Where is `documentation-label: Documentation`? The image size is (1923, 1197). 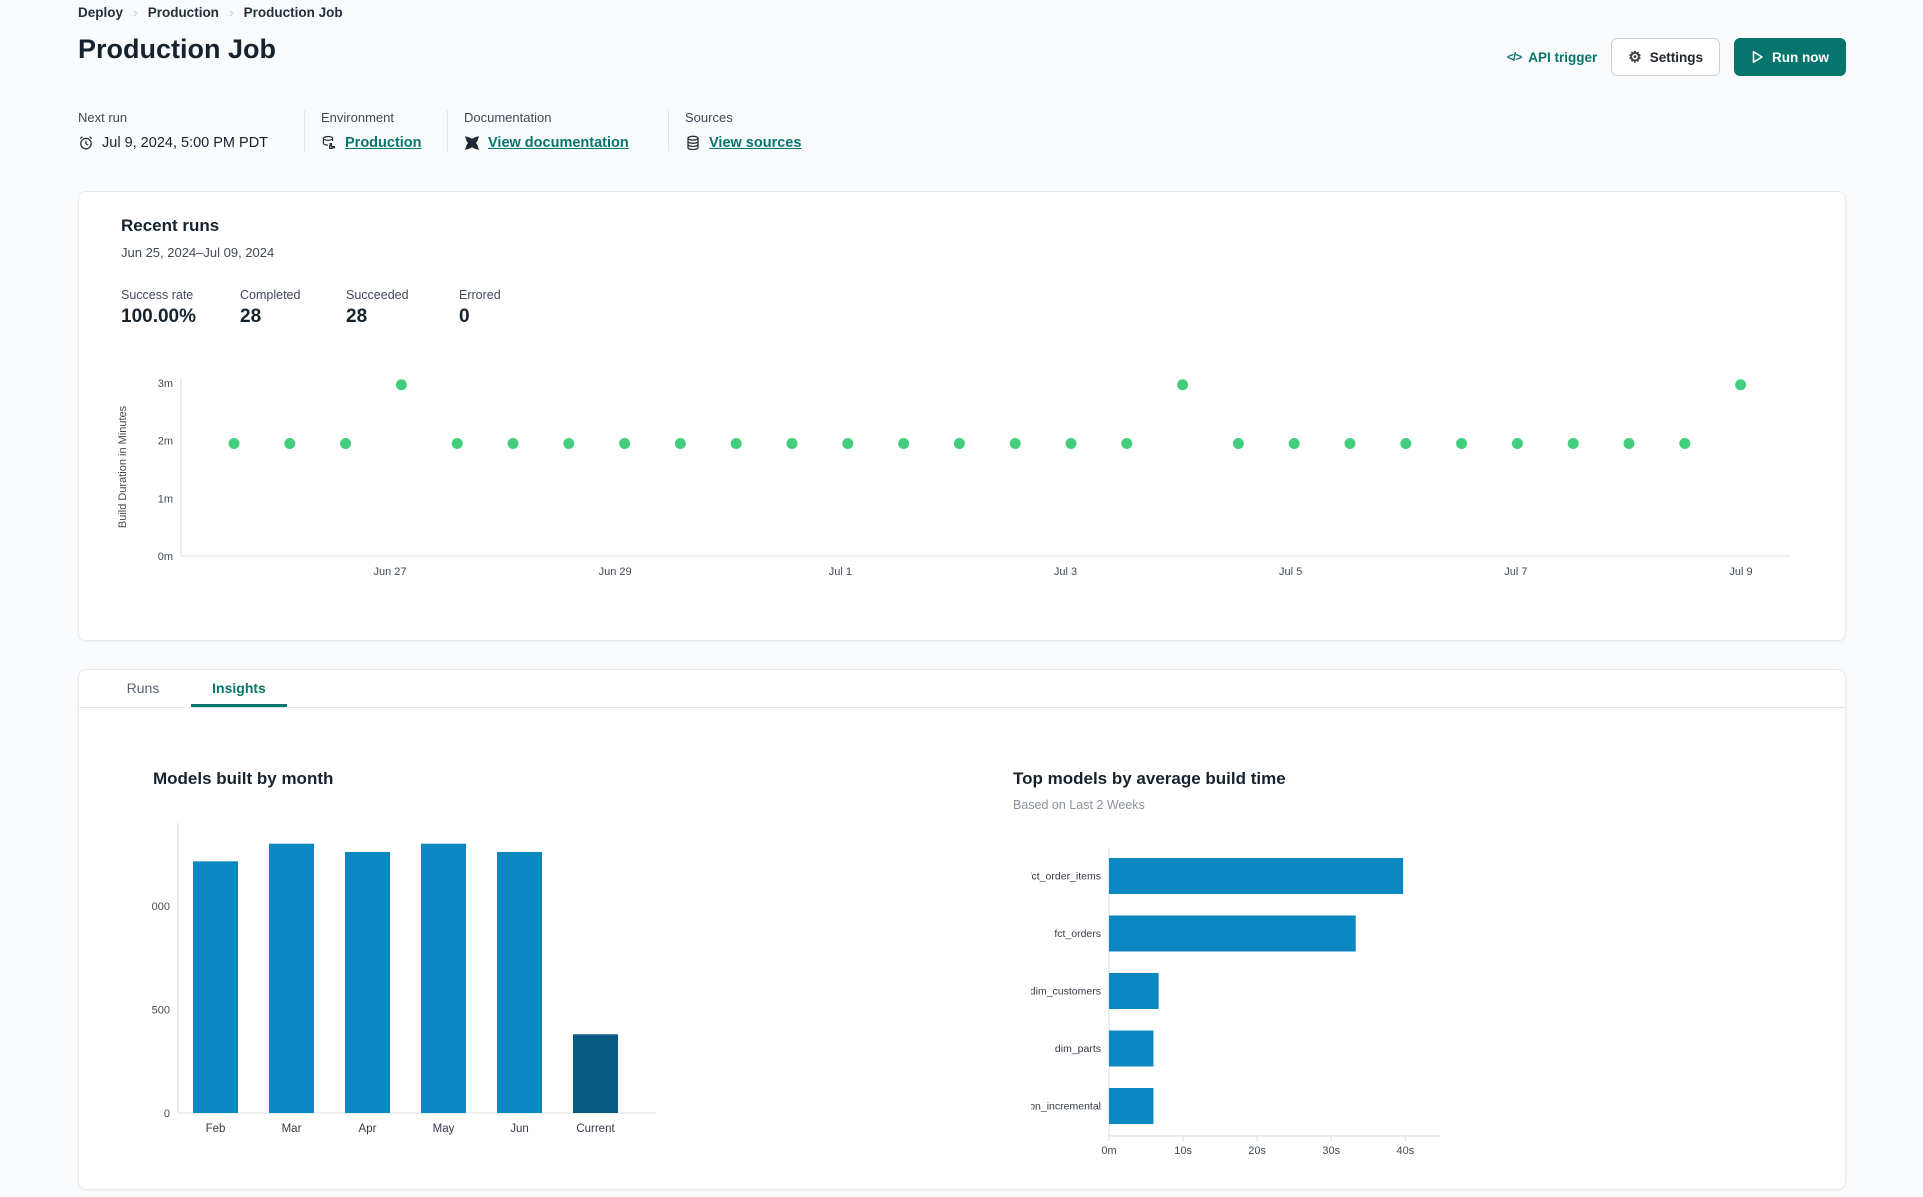 documentation-label: Documentation is located at coordinates (508, 117).